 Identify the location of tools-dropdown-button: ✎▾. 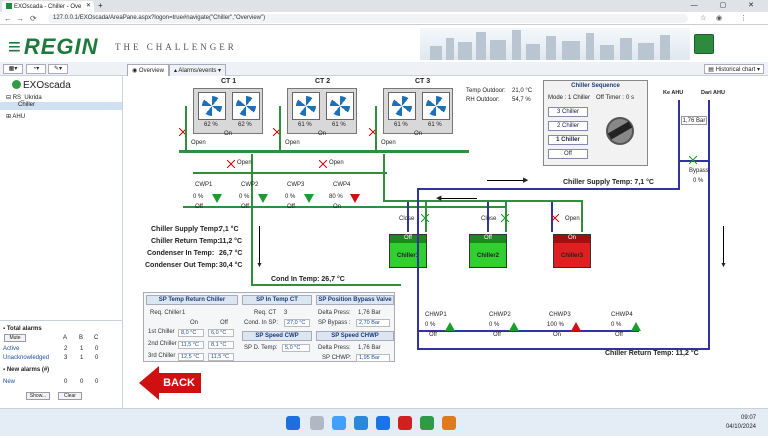
(58, 69).